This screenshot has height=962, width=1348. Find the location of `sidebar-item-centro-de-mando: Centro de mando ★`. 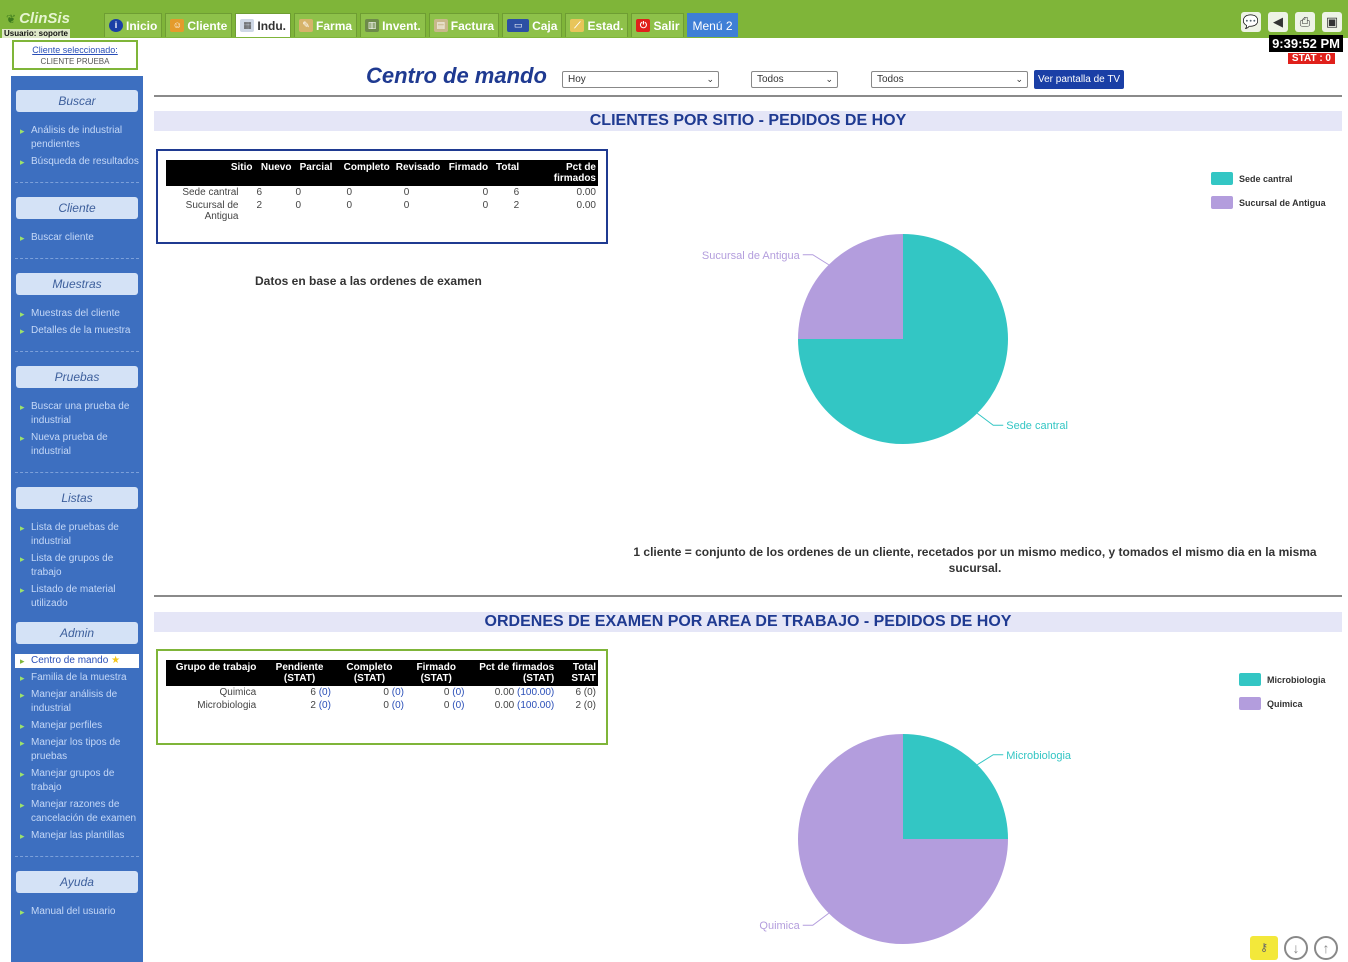

sidebar-item-centro-de-mando: Centro de mando ★ is located at coordinates (77, 661).